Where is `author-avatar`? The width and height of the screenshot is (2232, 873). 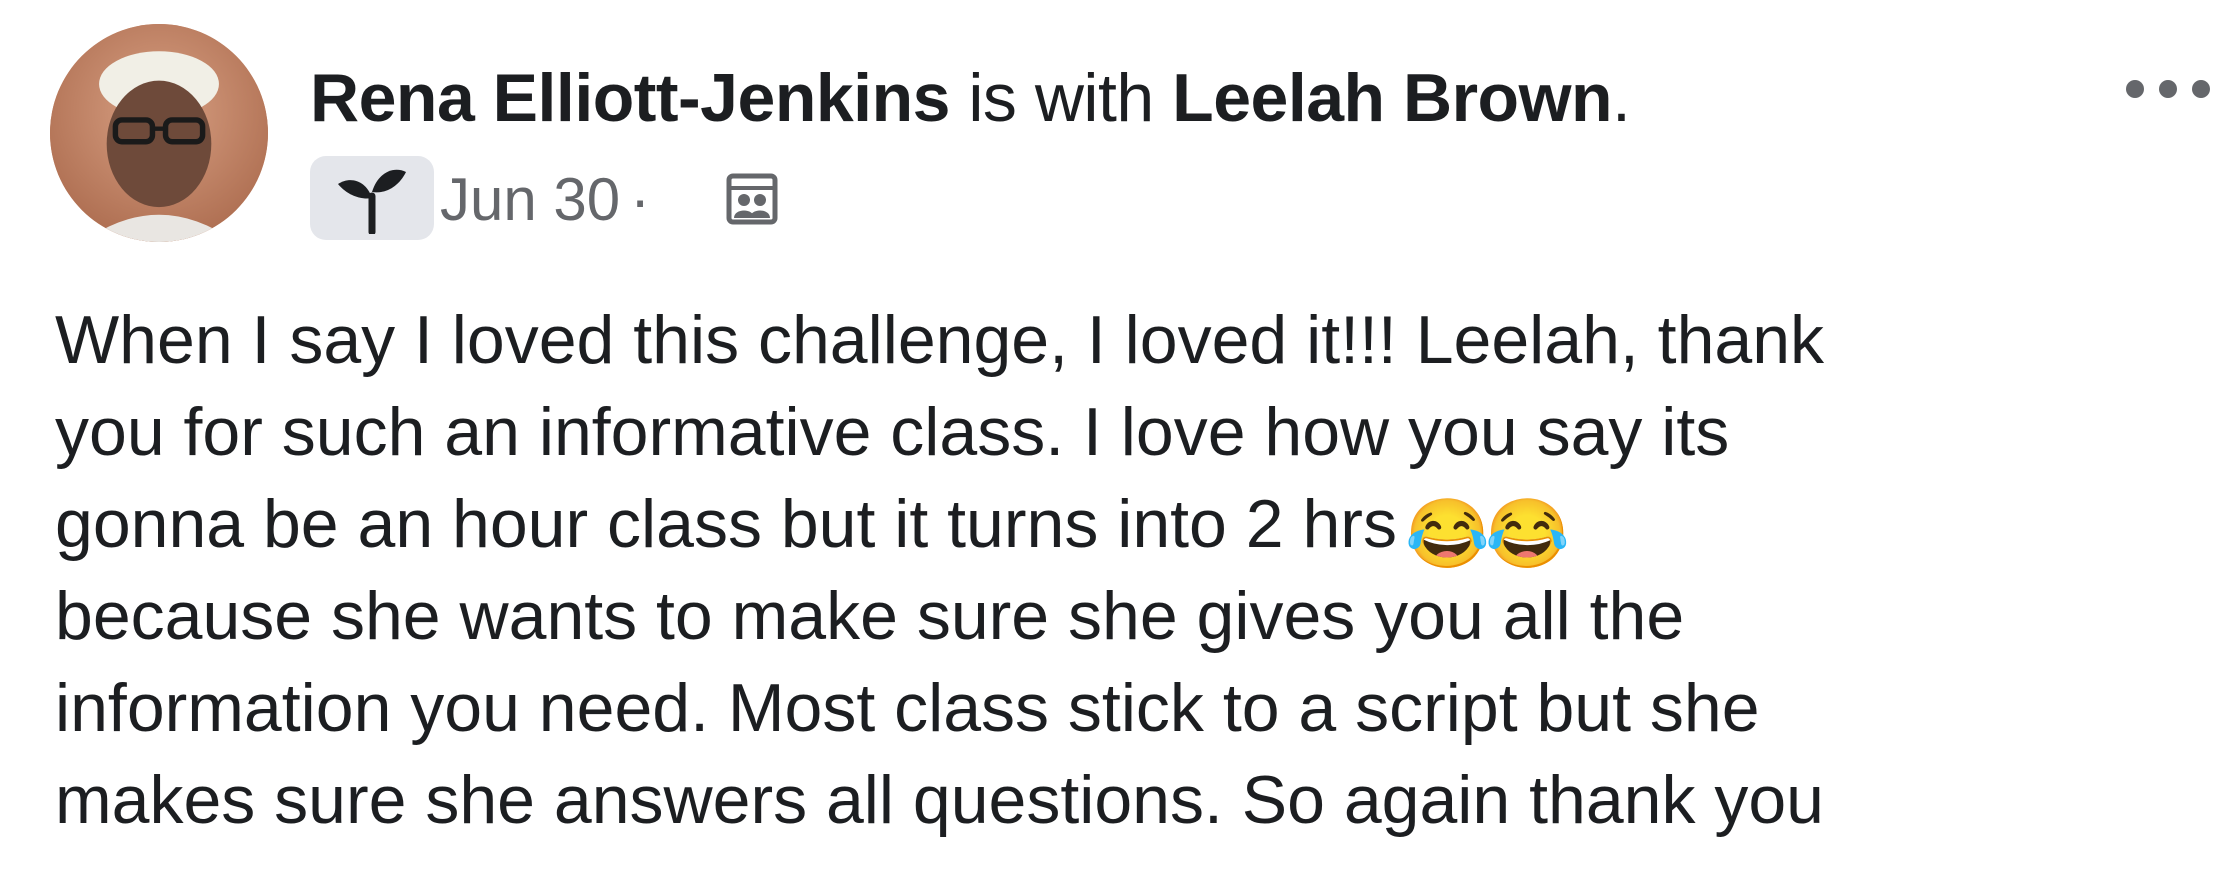
author-avatar is located at coordinates (159, 133).